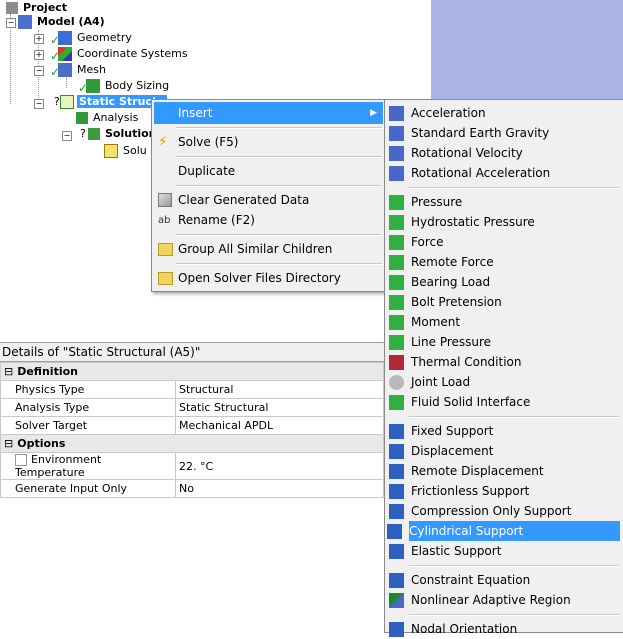  I want to click on graphics-area, so click(527, 49).